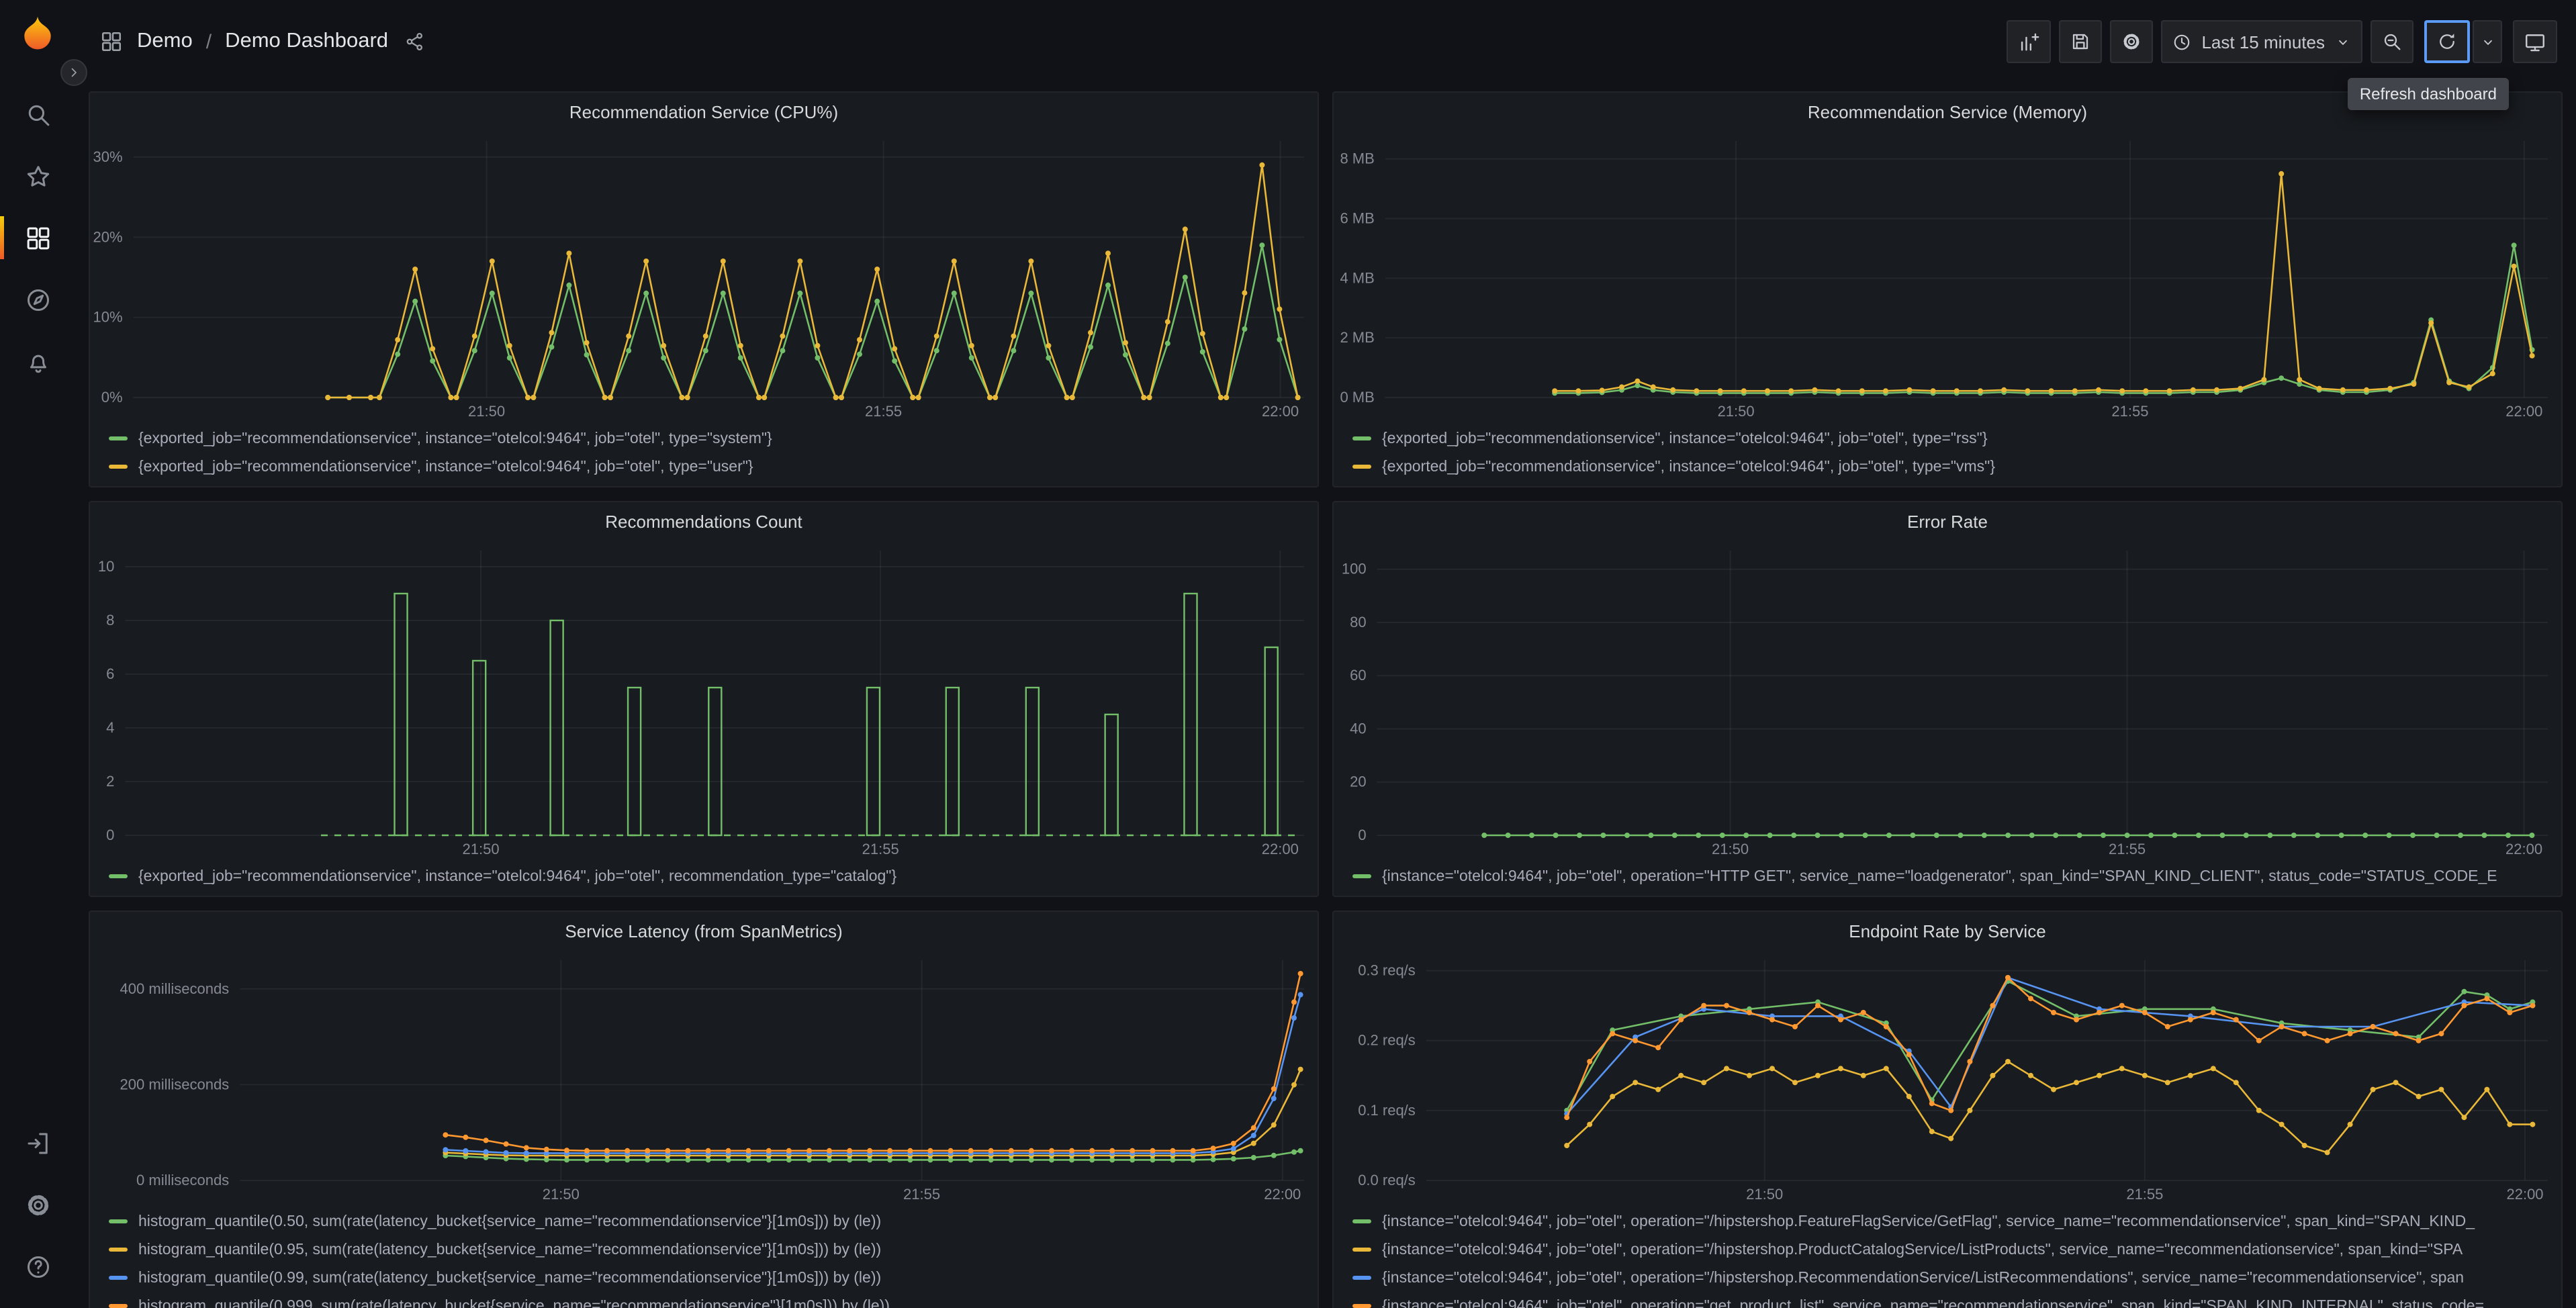 The width and height of the screenshot is (2576, 1308). Describe the element at coordinates (37, 238) in the screenshot. I see `sidebar-item-dashboards` at that location.